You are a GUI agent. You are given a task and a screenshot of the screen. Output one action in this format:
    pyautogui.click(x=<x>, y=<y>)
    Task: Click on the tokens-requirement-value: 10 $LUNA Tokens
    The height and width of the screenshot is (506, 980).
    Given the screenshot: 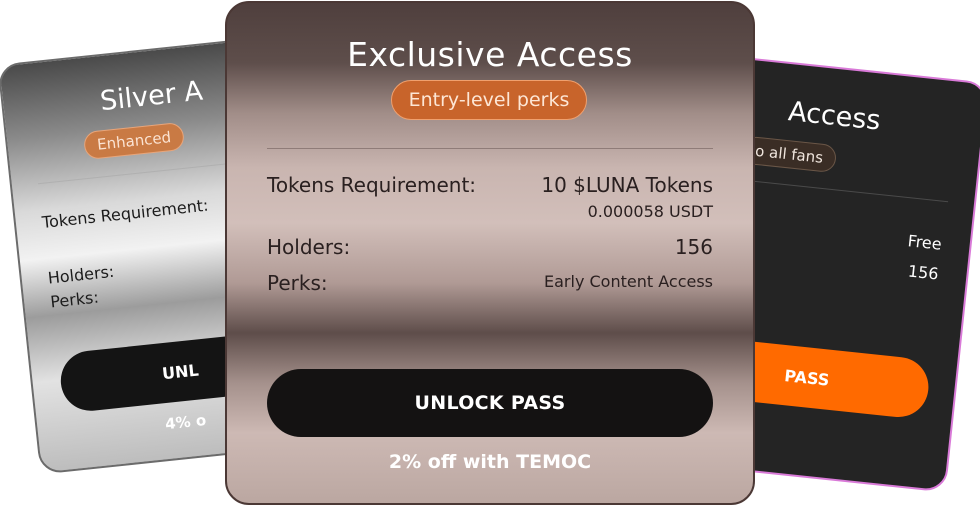 What is the action you would take?
    pyautogui.click(x=627, y=185)
    